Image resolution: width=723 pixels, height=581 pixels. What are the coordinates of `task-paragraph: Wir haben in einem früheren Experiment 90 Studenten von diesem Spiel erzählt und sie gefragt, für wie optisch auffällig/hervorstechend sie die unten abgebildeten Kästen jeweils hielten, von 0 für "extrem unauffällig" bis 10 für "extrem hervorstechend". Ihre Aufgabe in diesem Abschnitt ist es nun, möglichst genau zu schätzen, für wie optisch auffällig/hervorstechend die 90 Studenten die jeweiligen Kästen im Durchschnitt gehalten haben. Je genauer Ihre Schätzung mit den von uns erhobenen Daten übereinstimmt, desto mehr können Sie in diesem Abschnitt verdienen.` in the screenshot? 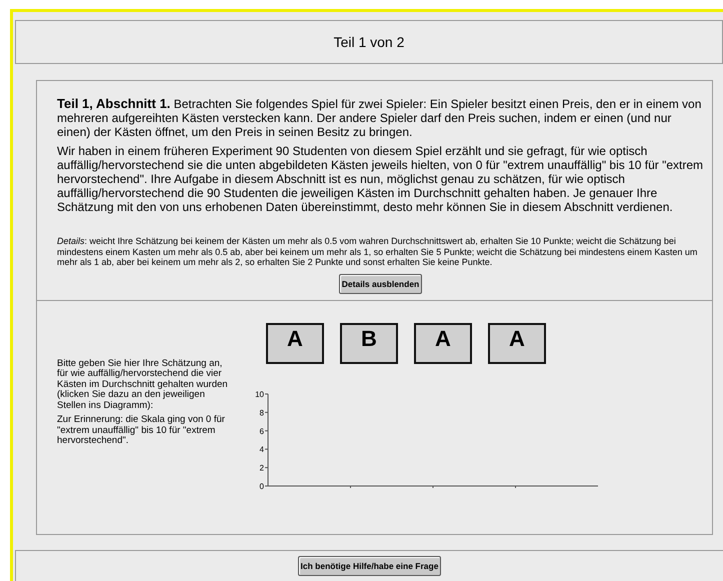 It's located at (380, 179).